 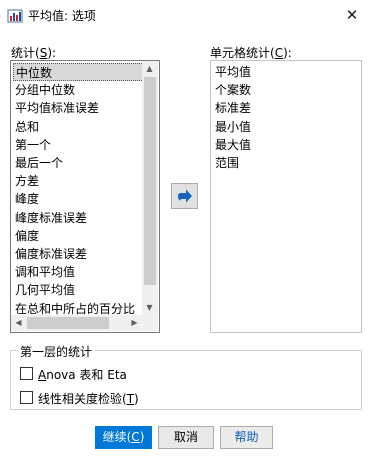 I want to click on statistics-list-item: 偏度, so click(x=26, y=236).